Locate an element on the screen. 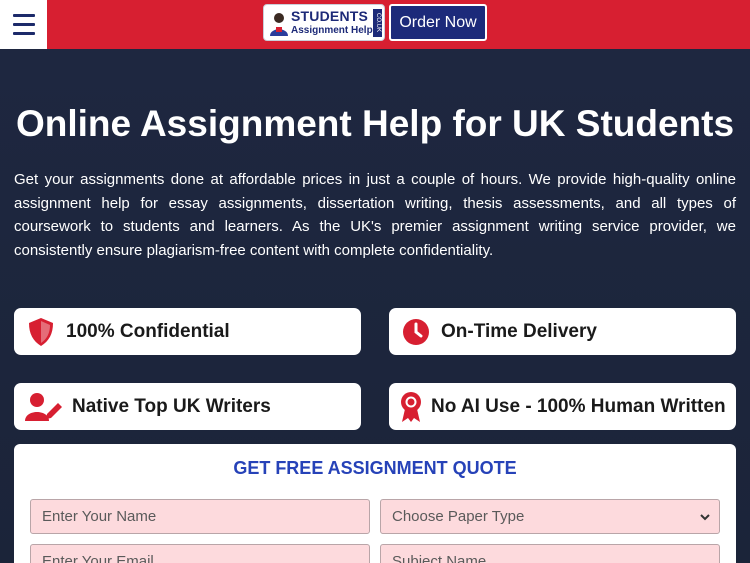  chevron-down-icon is located at coordinates (705, 517).